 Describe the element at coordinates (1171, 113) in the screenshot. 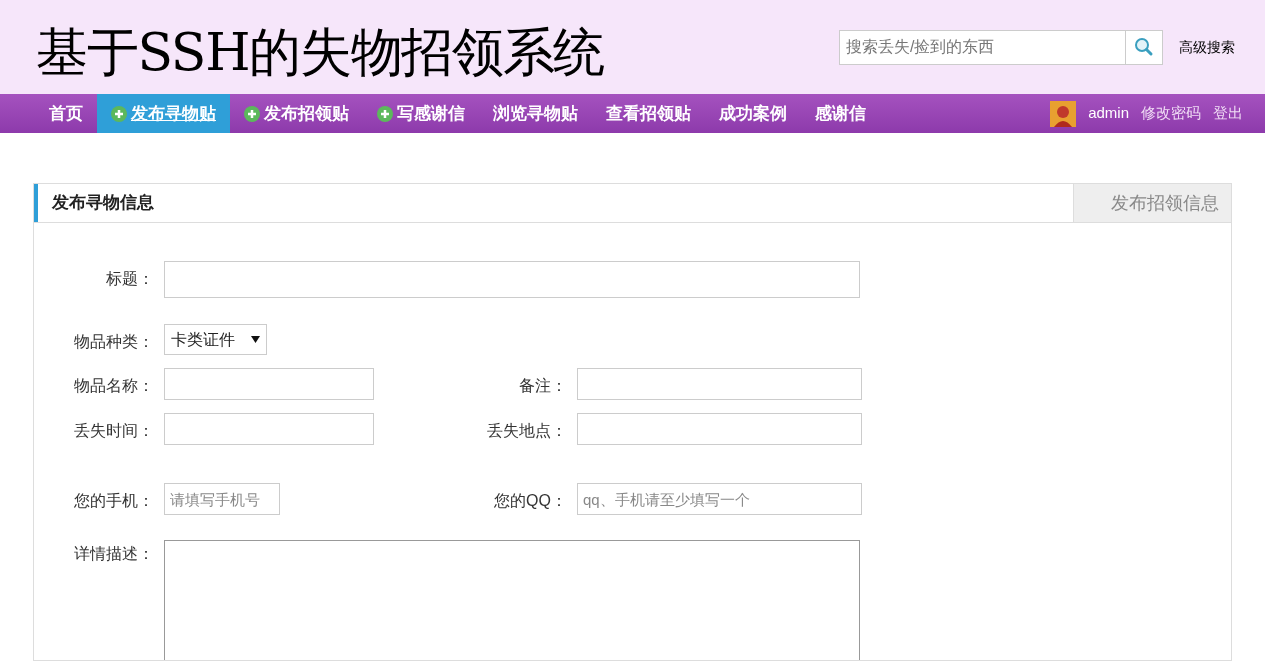

I see `nav-link: 修改密码` at that location.